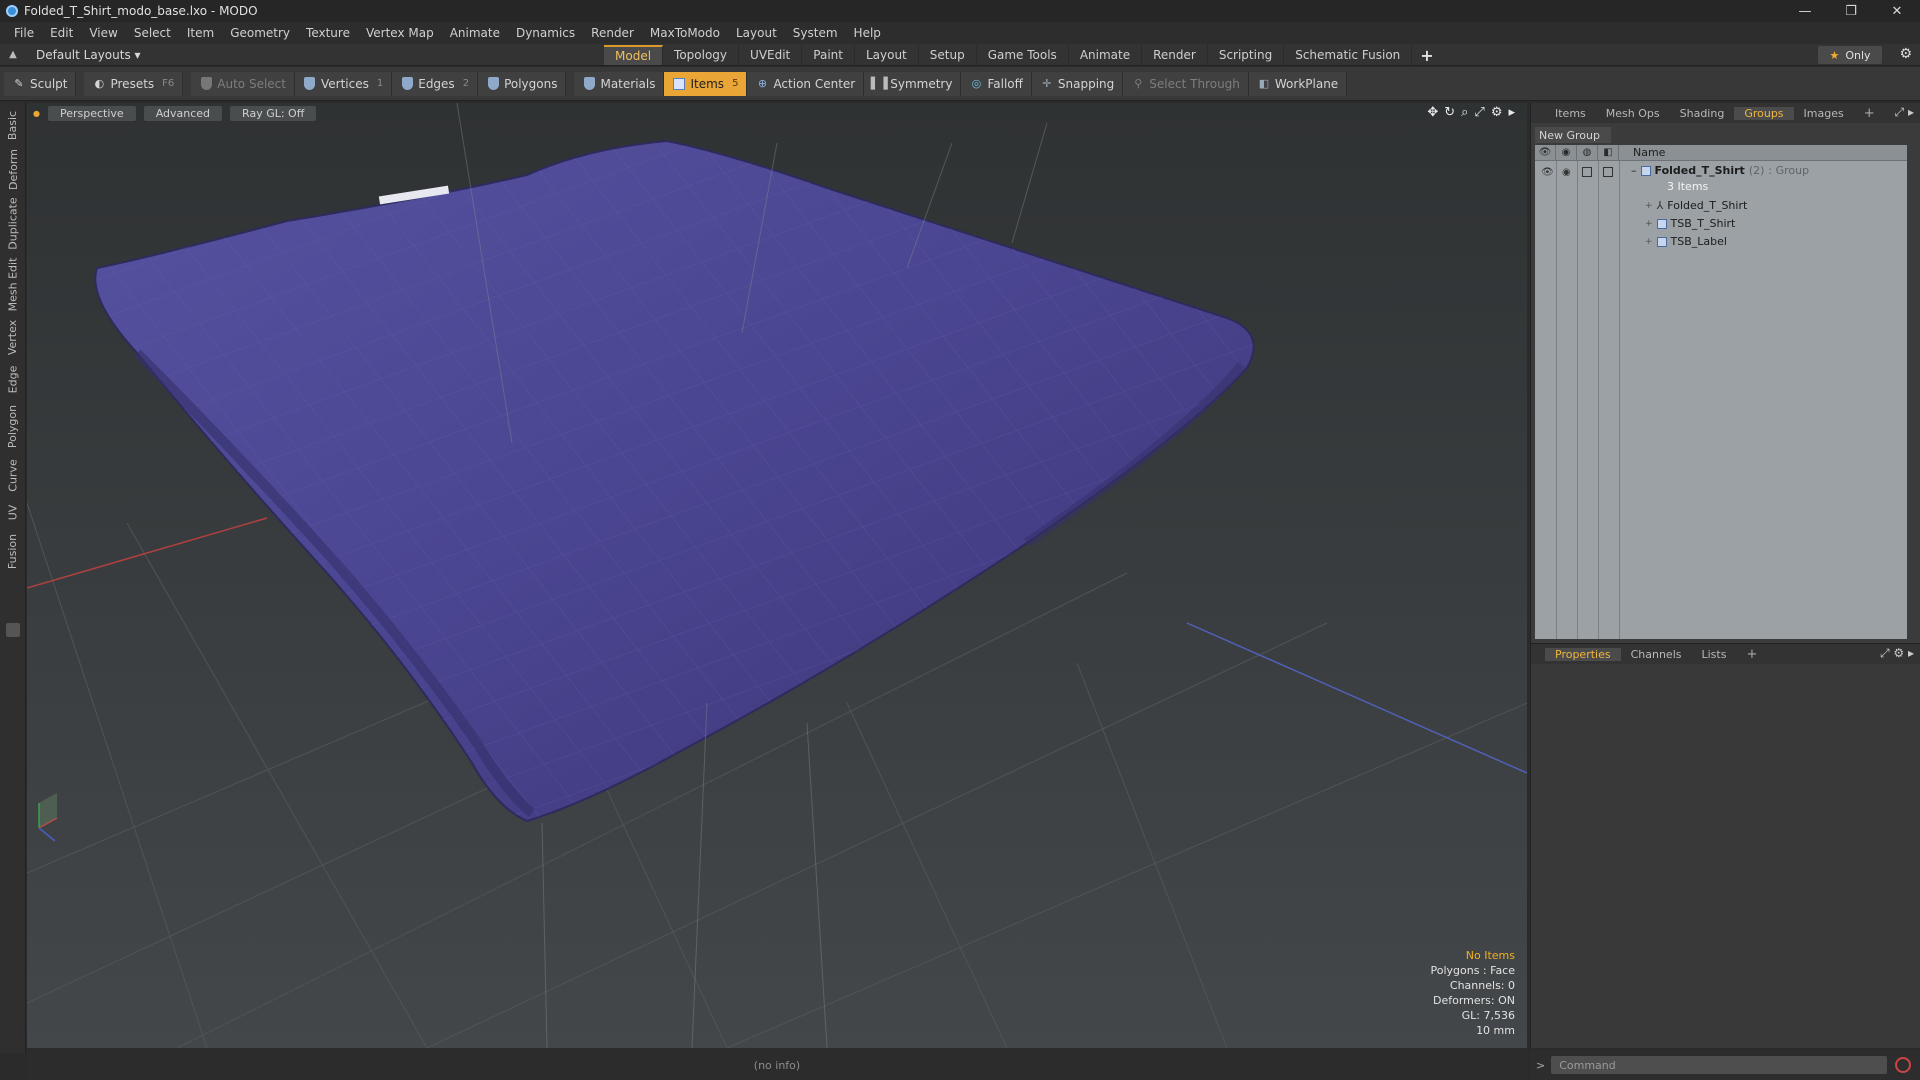  I want to click on rotate-icon: ↻, so click(1449, 112).